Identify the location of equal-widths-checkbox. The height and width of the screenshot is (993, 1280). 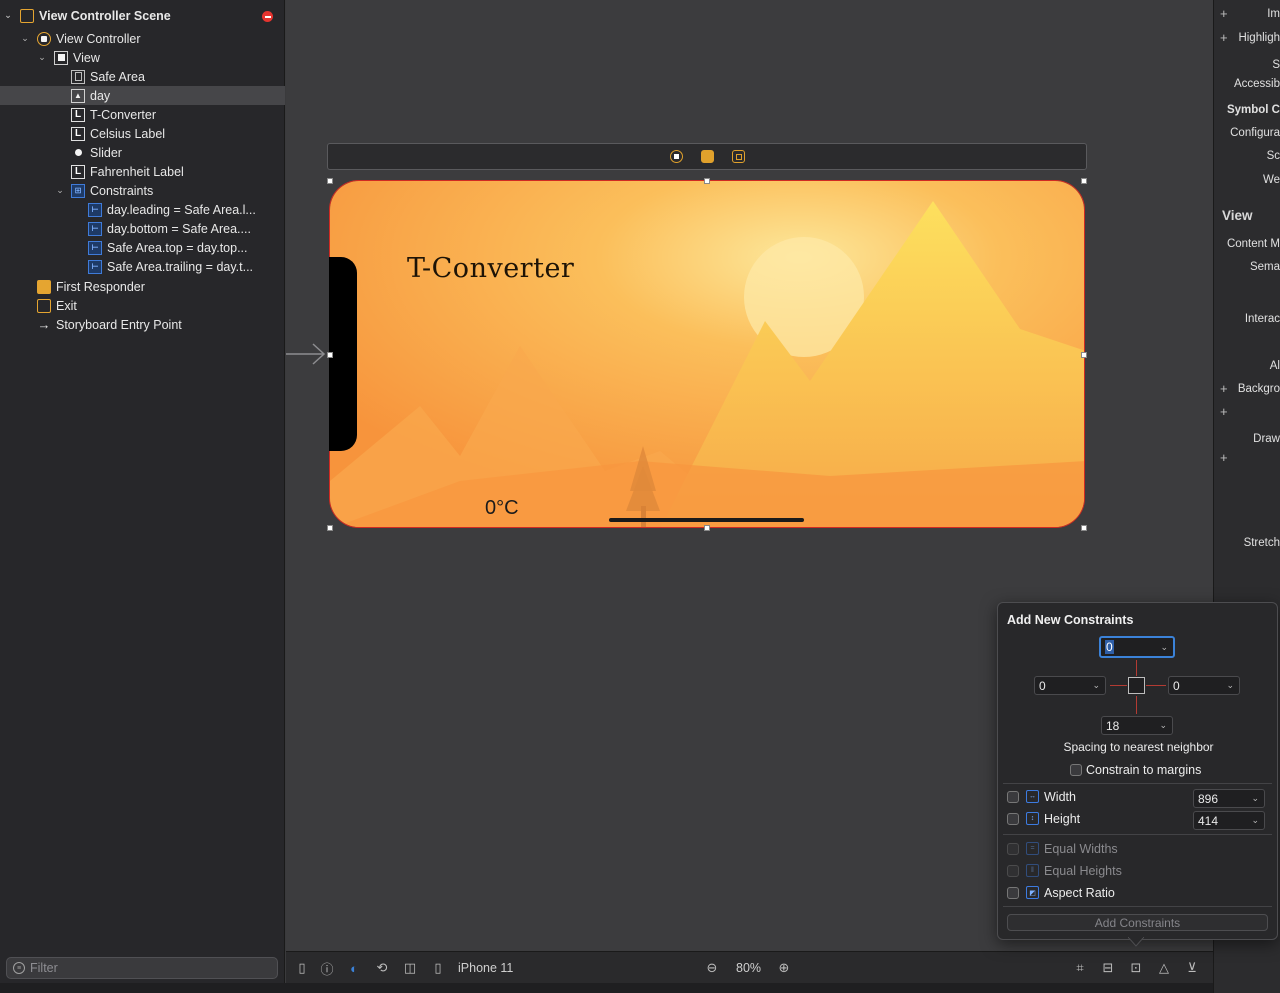
(1013, 849).